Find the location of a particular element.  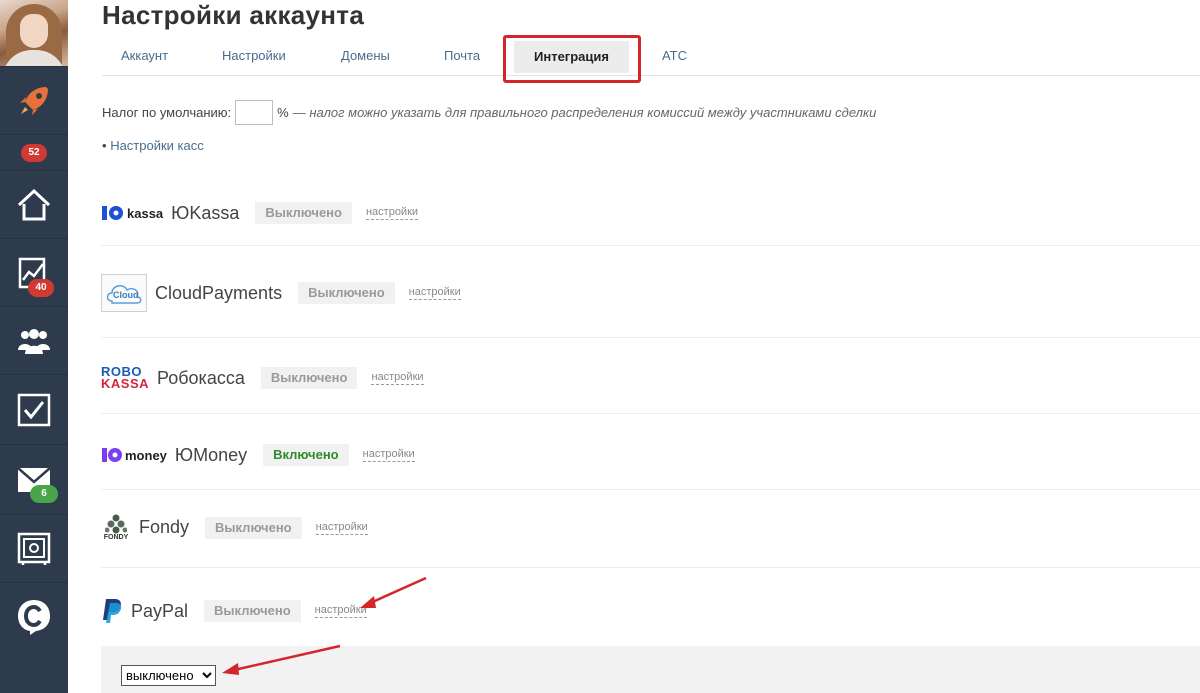

tab-ats: АТС is located at coordinates (674, 55).